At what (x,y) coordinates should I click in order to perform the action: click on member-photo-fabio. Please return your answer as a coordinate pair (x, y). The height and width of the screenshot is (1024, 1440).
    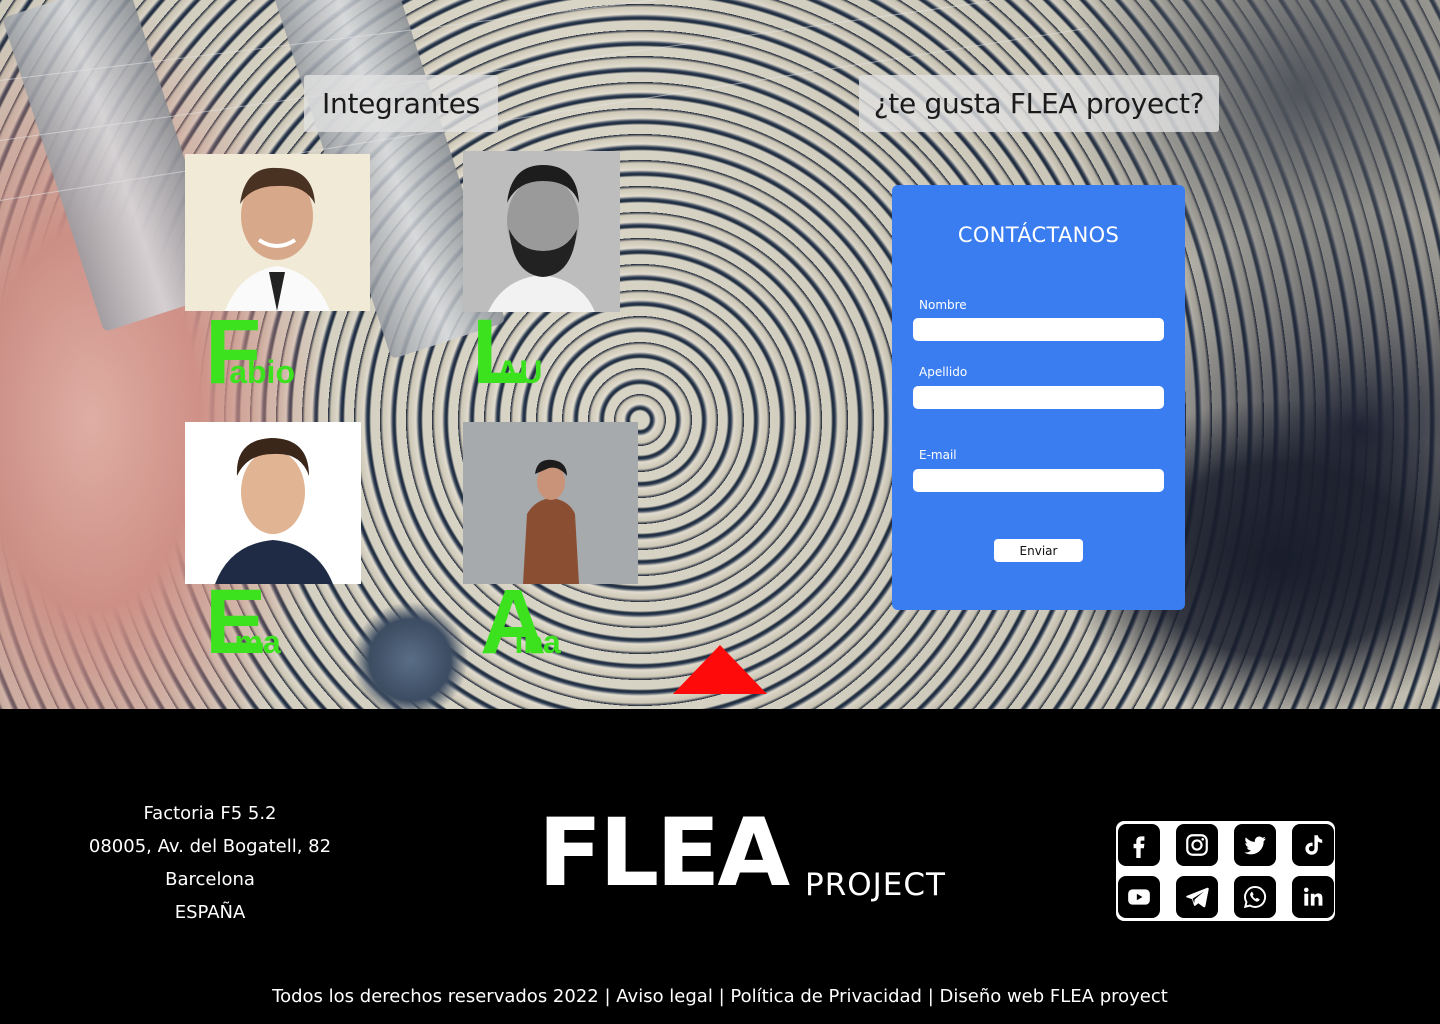
    Looking at the image, I should click on (277, 232).